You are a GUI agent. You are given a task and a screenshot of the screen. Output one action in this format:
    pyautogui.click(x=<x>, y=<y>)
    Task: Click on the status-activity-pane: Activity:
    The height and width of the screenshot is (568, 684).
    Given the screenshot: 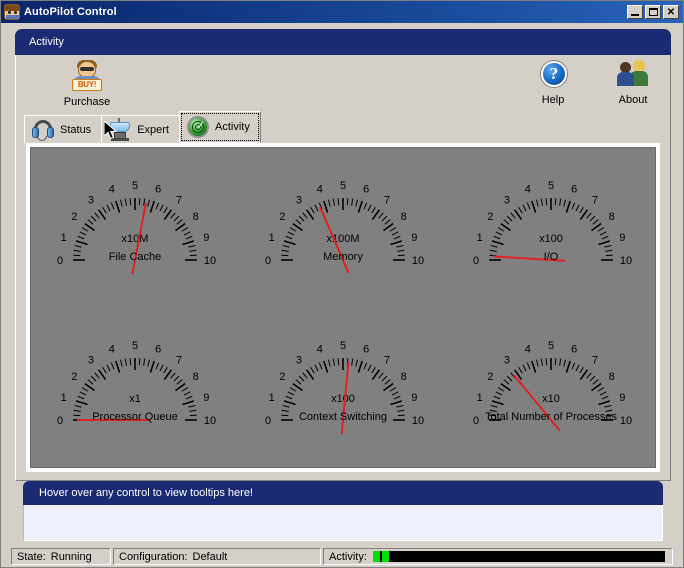 What is the action you would take?
    pyautogui.click(x=498, y=556)
    